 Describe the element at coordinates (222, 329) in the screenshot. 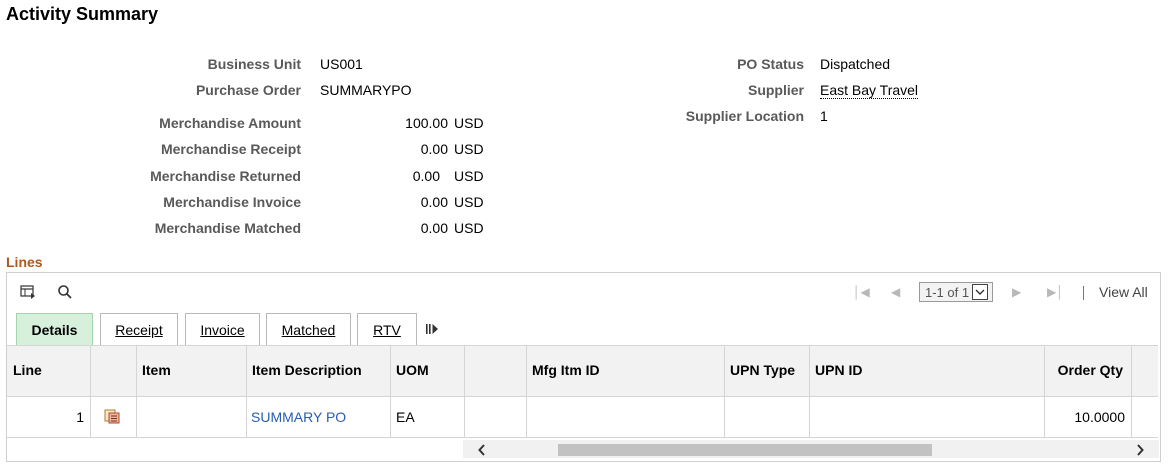

I see `tab-invoice: Invoice` at that location.